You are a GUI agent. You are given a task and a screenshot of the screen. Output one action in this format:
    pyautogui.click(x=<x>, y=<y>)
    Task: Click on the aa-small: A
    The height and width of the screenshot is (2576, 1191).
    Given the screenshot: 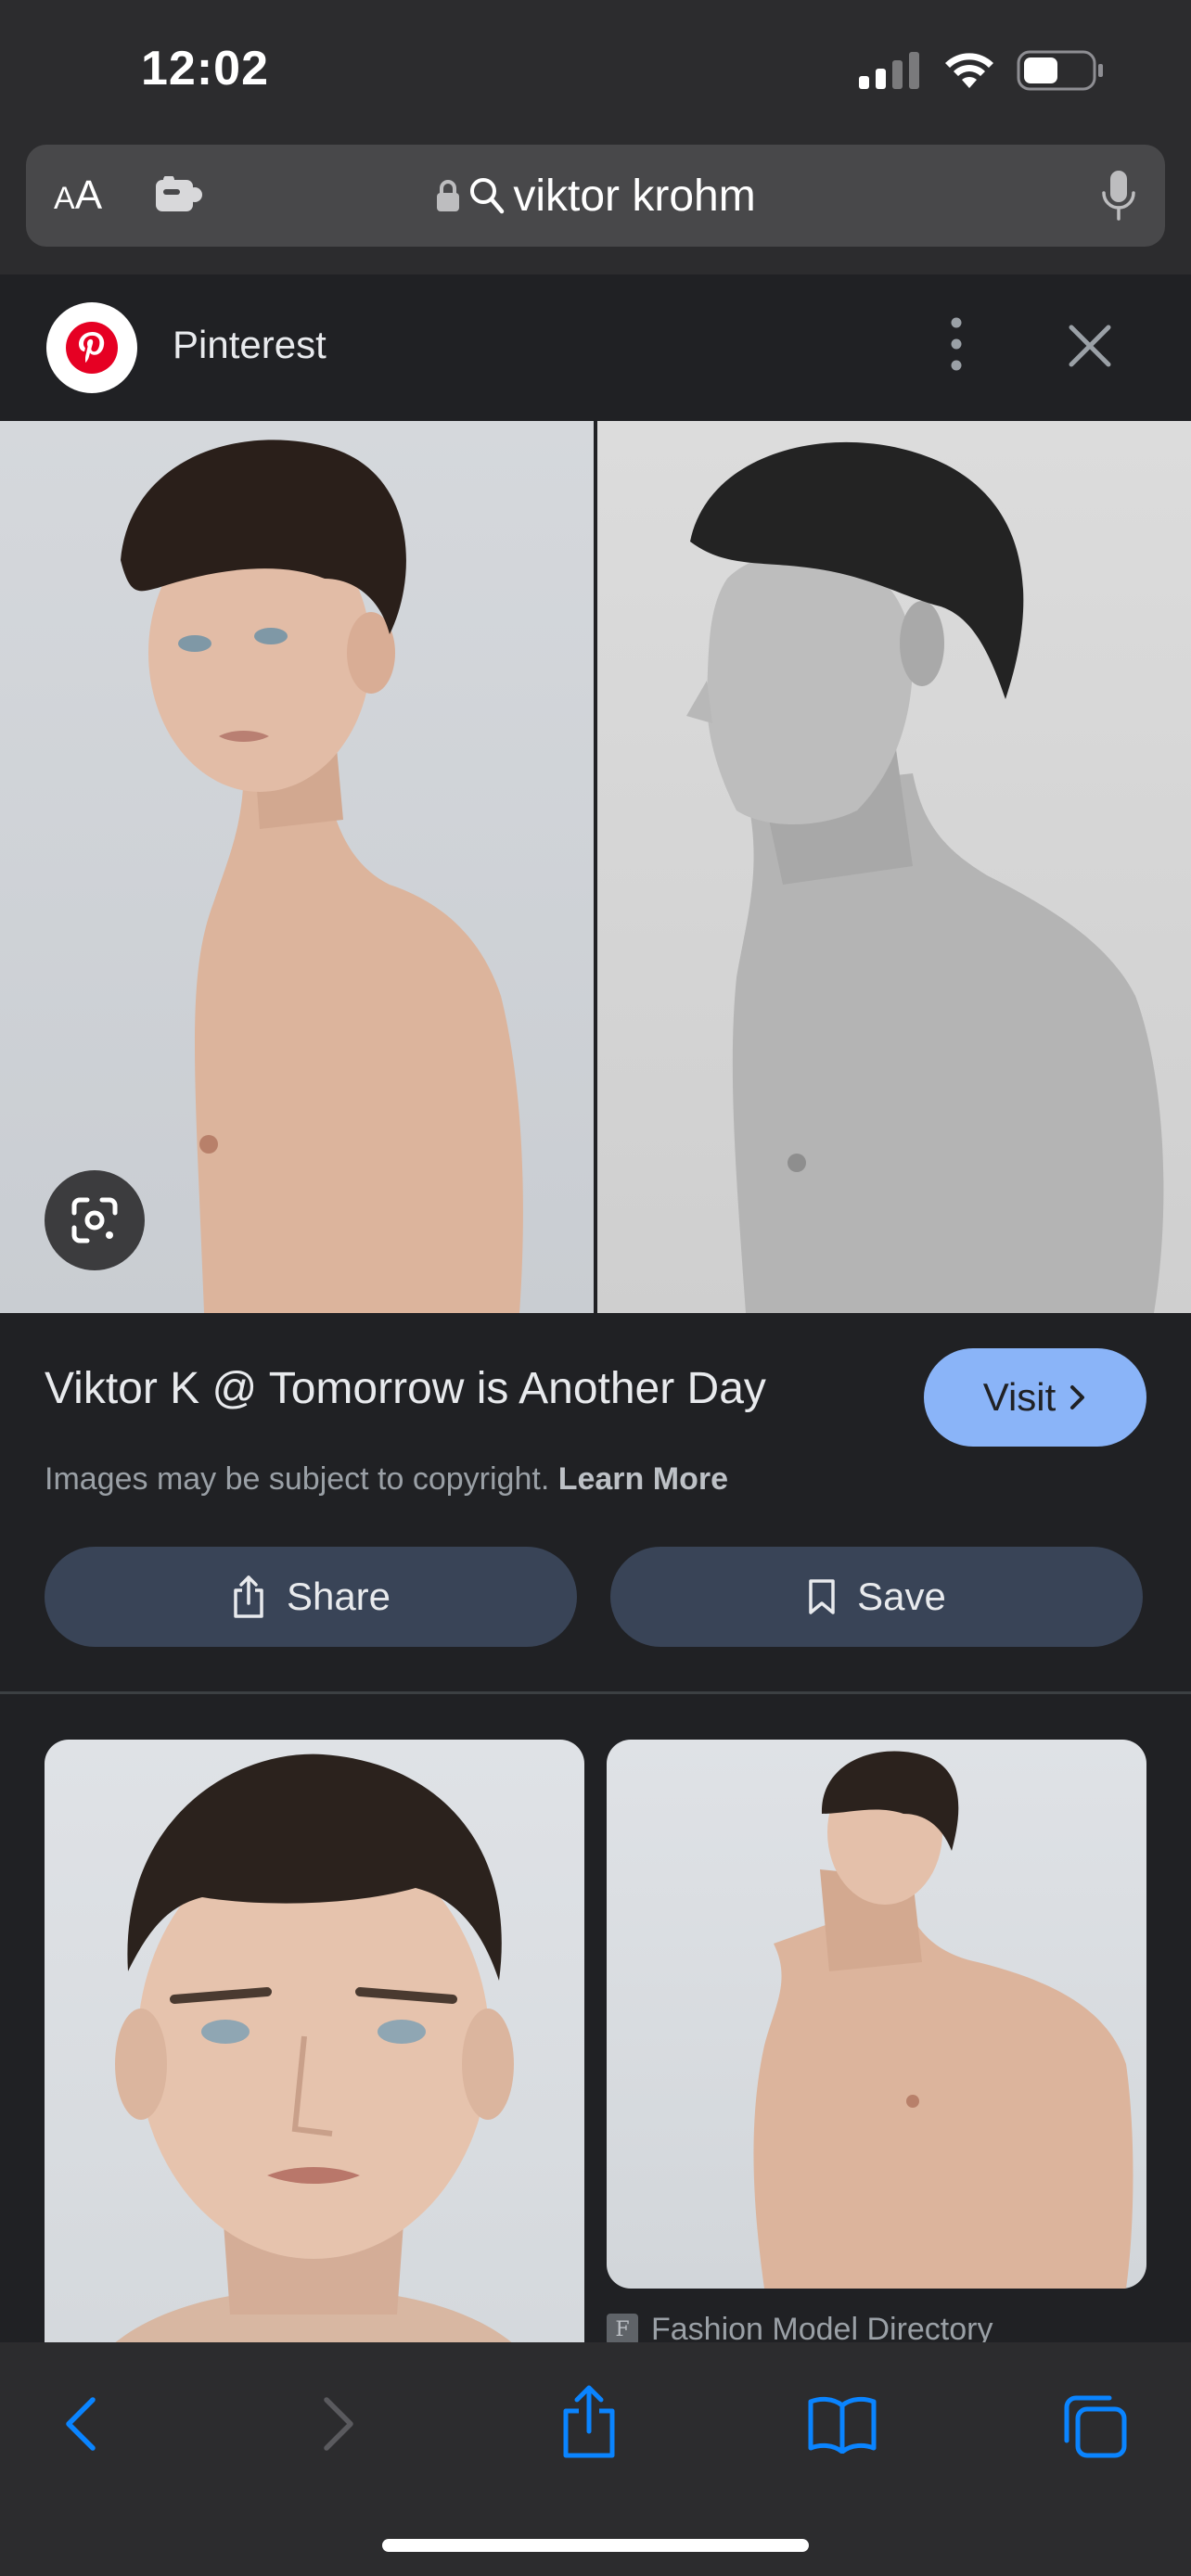 What is the action you would take?
    pyautogui.click(x=64, y=198)
    